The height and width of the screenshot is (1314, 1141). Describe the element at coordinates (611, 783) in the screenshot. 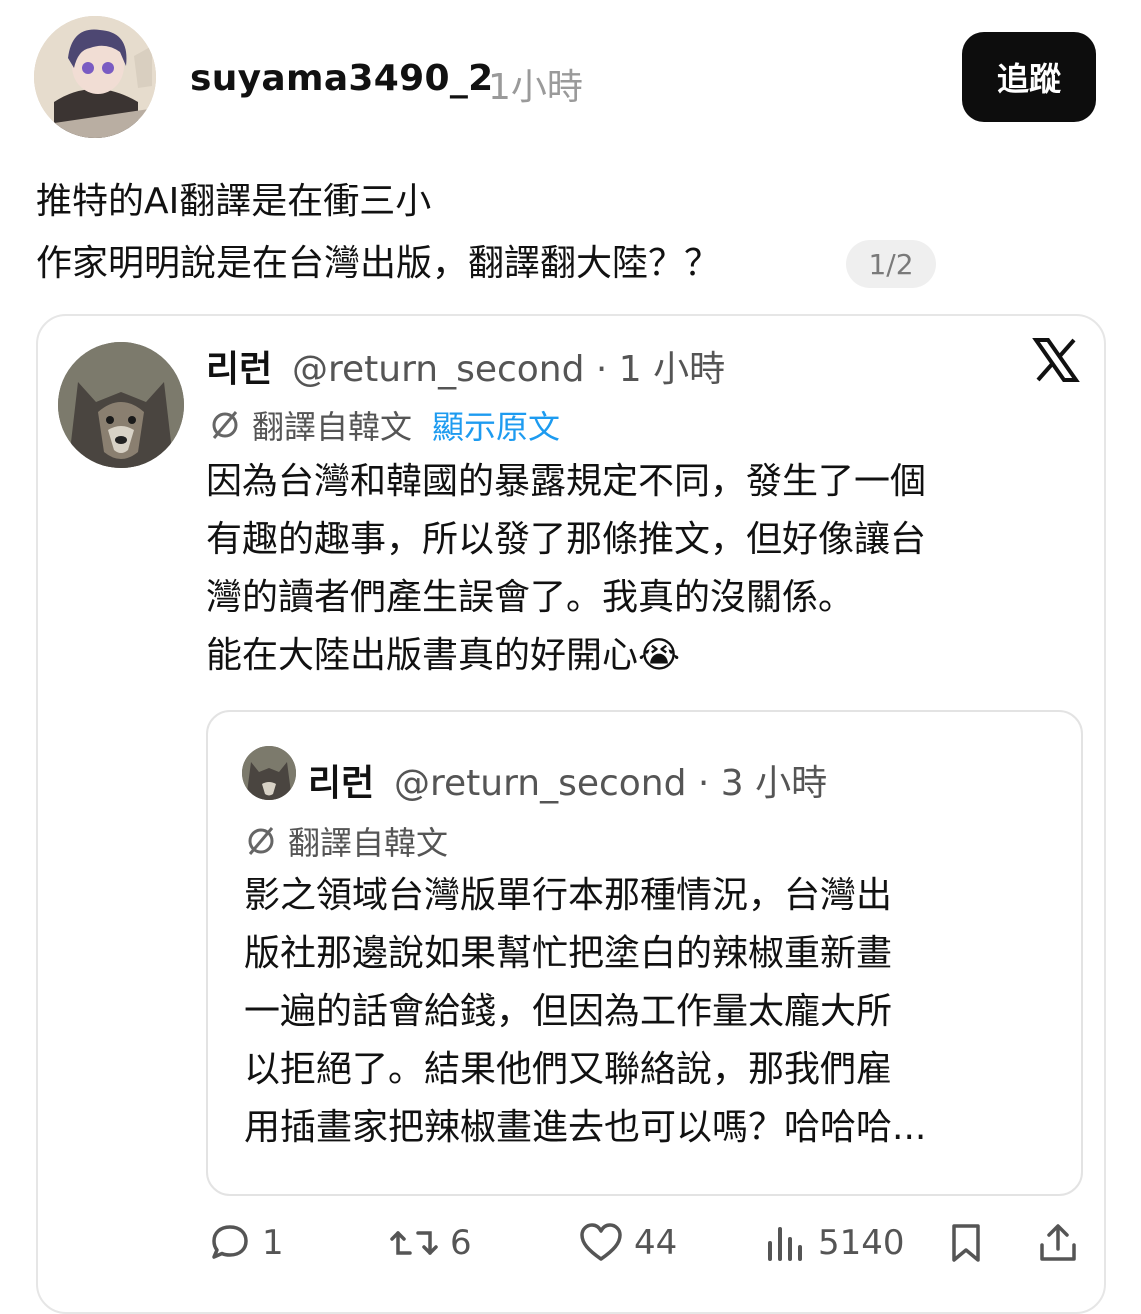

I see `quoted-handle-time: @return_second · 3 小時` at that location.